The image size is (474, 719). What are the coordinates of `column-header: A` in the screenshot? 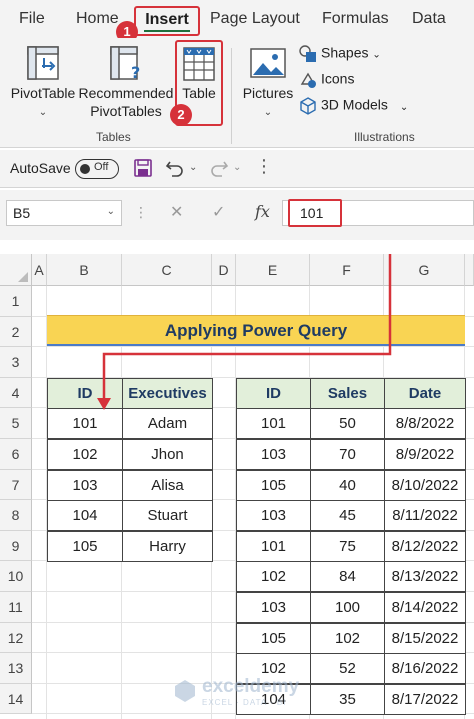 It's located at (39, 270).